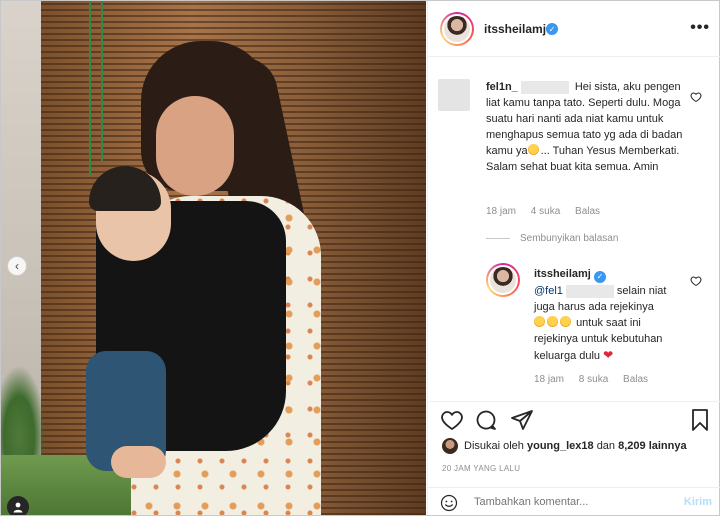  Describe the element at coordinates (574, 29) in the screenshot. I see `post-header: itssheilamj ✓ •••` at that location.